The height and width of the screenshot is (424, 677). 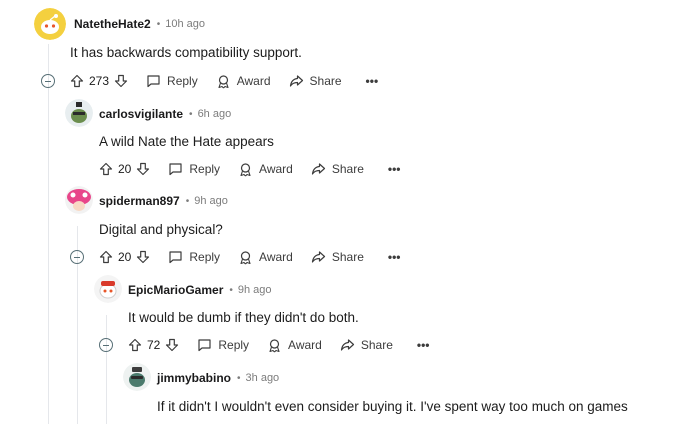 I want to click on vote-count: 72, so click(x=154, y=345).